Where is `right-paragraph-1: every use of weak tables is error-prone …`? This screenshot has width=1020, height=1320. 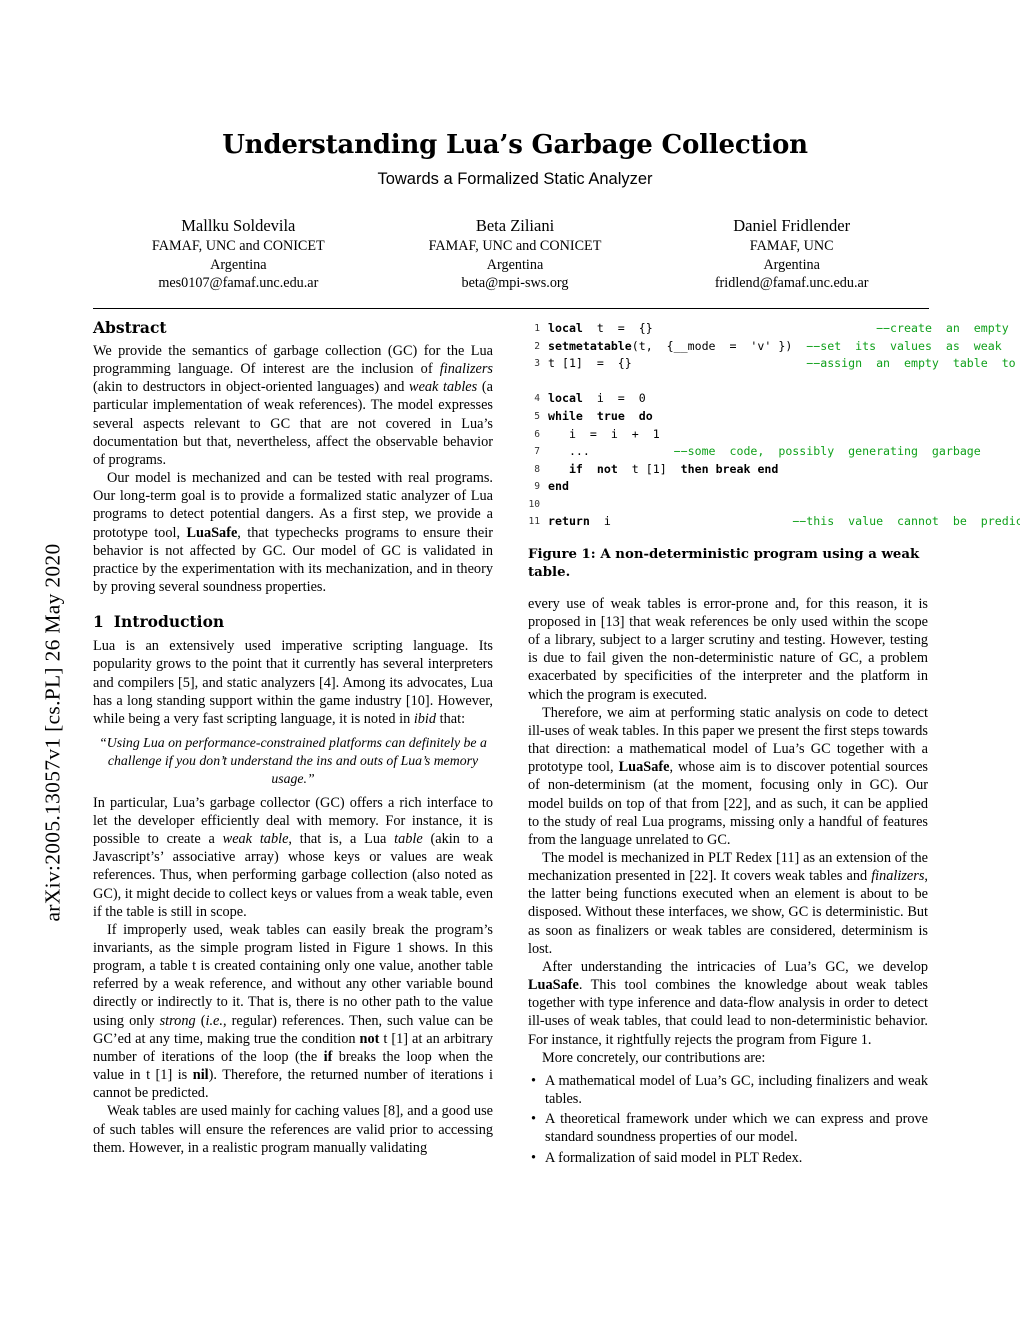
right-paragraph-1: every use of weak tables is error-prone … is located at coordinates (728, 649).